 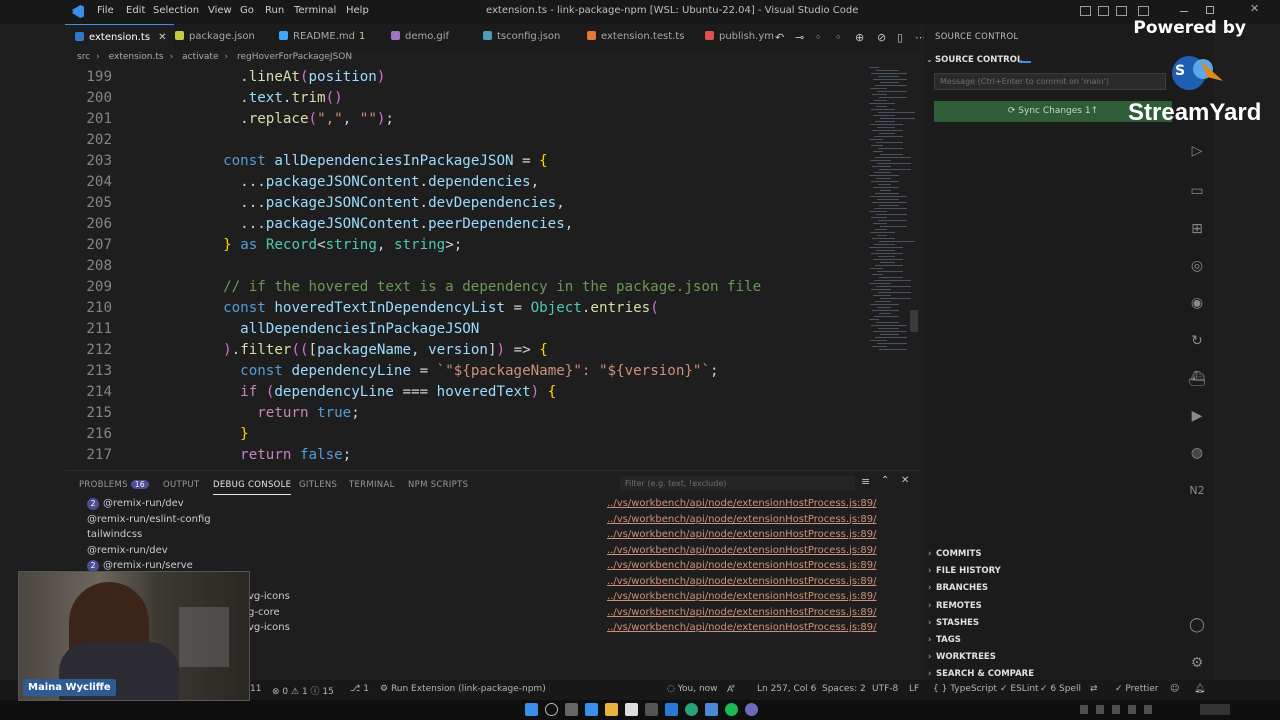 What do you see at coordinates (953, 623) in the screenshot?
I see `section-stashes: › STASHES` at bounding box center [953, 623].